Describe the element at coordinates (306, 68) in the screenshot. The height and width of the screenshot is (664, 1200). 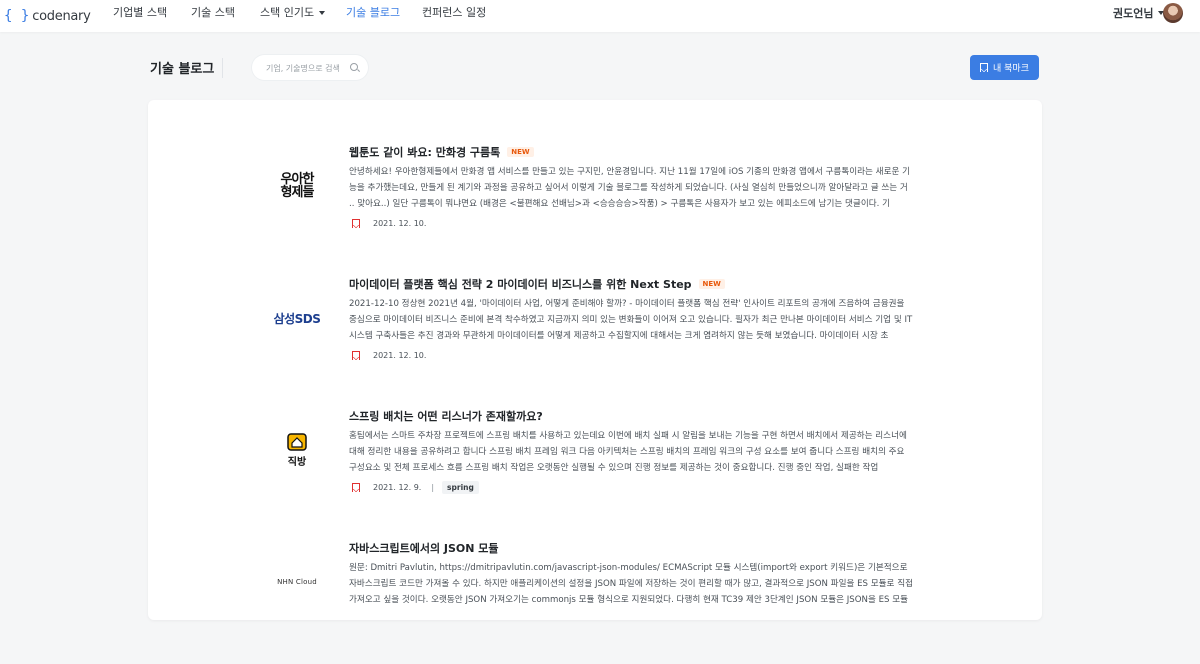
I see `search-input` at that location.